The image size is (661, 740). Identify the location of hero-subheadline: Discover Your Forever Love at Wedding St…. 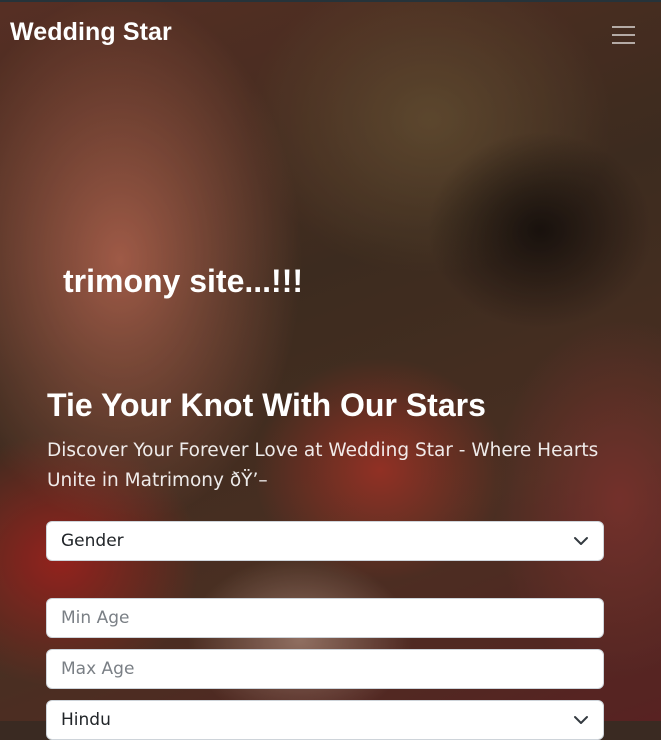
(323, 465).